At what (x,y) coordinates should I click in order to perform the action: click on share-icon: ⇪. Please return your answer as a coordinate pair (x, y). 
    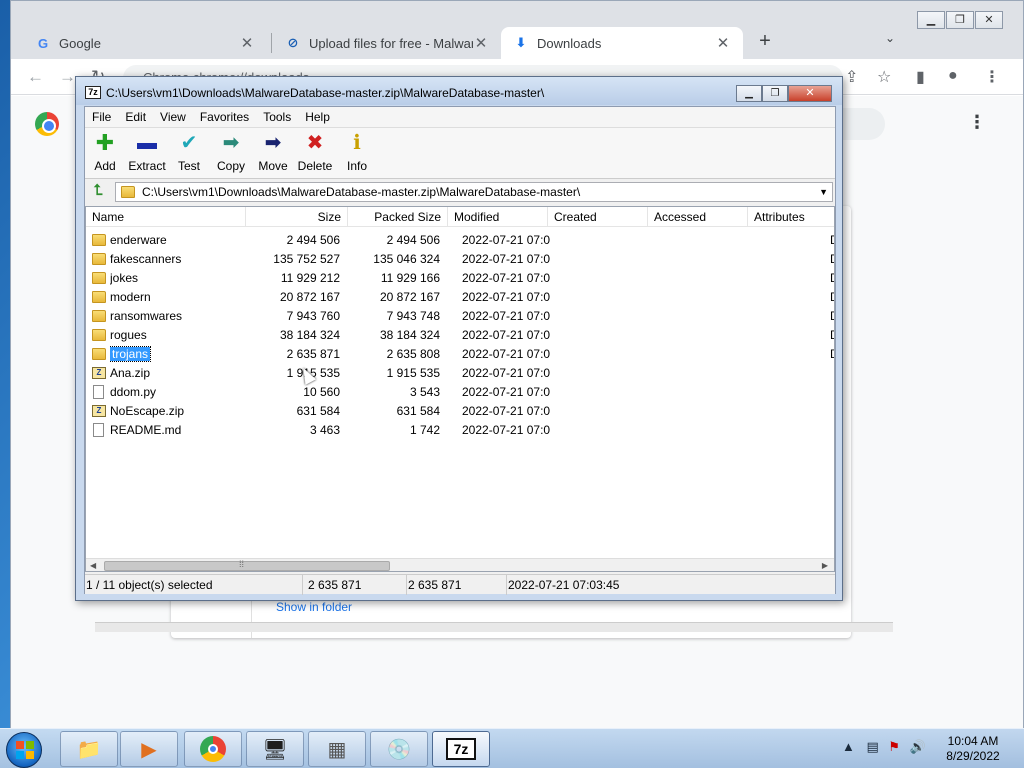
    Looking at the image, I should click on (851, 77).